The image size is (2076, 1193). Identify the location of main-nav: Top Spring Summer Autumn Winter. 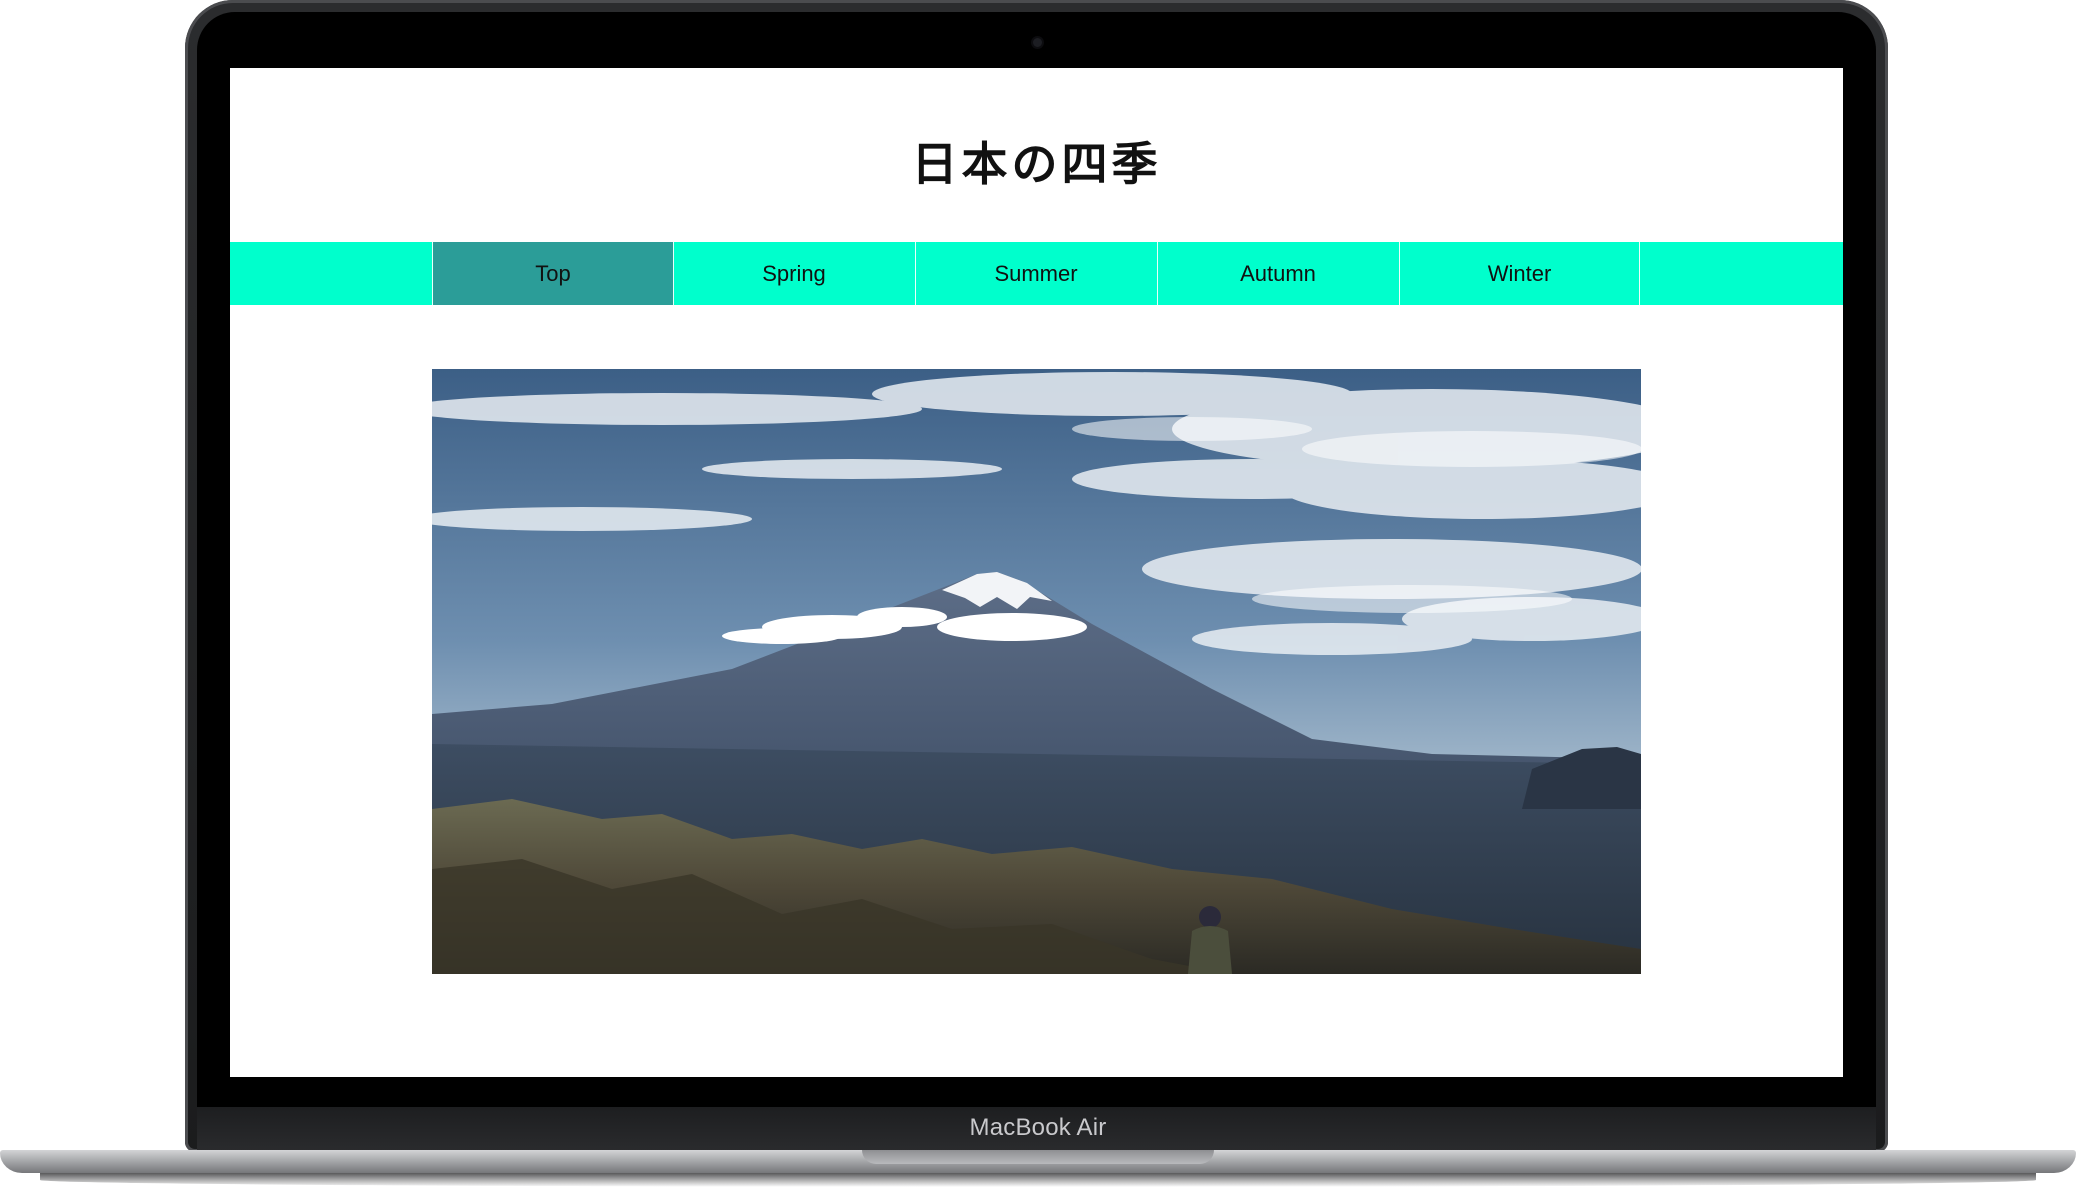
(1036, 273).